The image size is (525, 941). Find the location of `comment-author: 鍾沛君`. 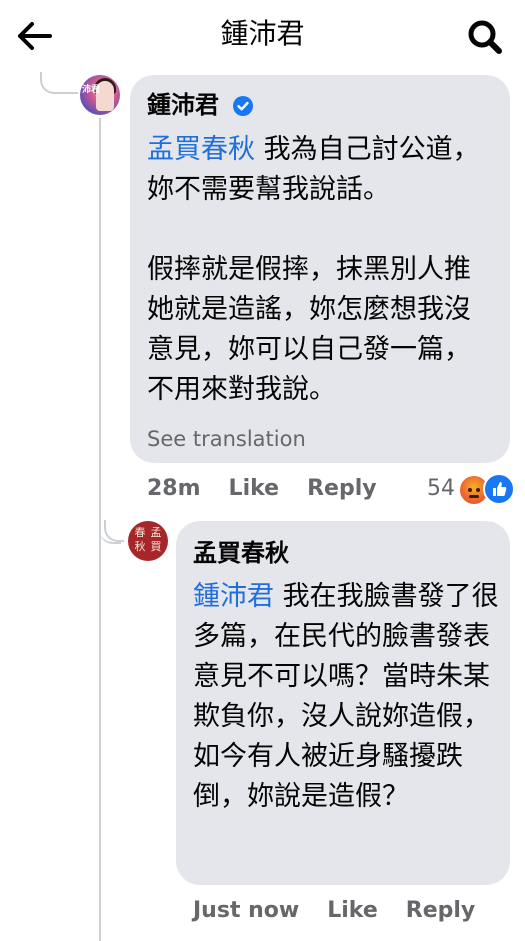

comment-author: 鍾沛君 is located at coordinates (183, 105).